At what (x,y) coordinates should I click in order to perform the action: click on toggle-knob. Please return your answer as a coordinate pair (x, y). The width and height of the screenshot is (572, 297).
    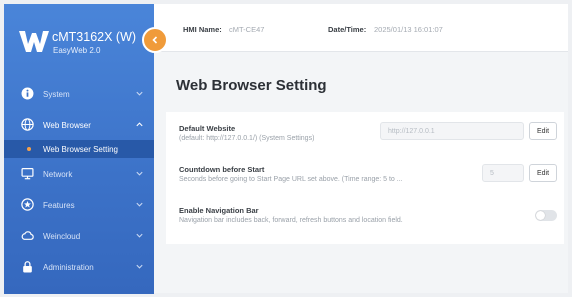
    Looking at the image, I should click on (540, 215).